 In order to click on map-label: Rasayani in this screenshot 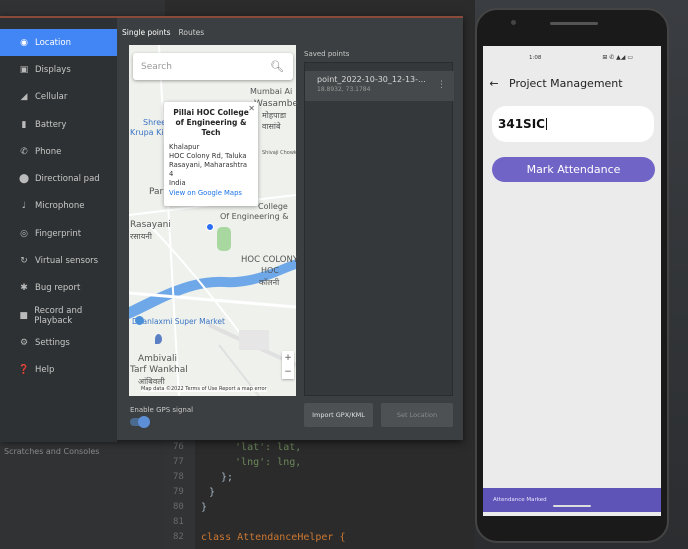, I will do `click(150, 225)`.